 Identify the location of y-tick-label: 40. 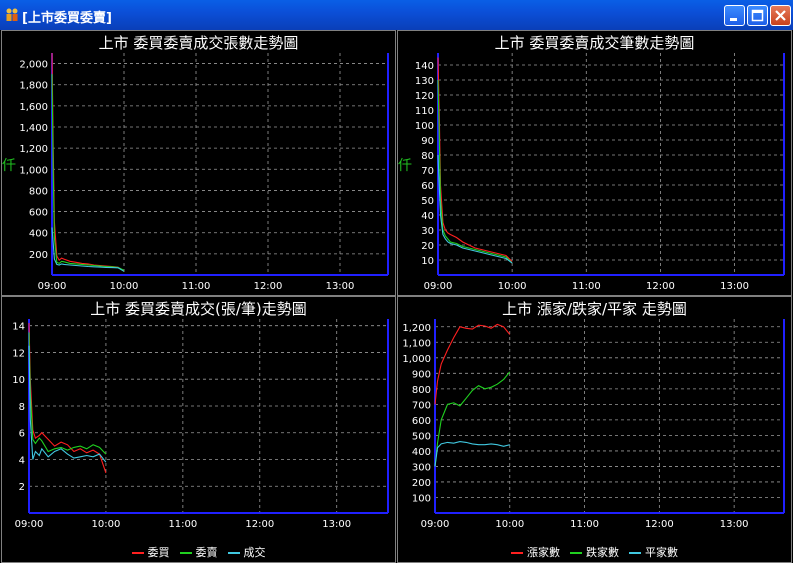
(427, 216).